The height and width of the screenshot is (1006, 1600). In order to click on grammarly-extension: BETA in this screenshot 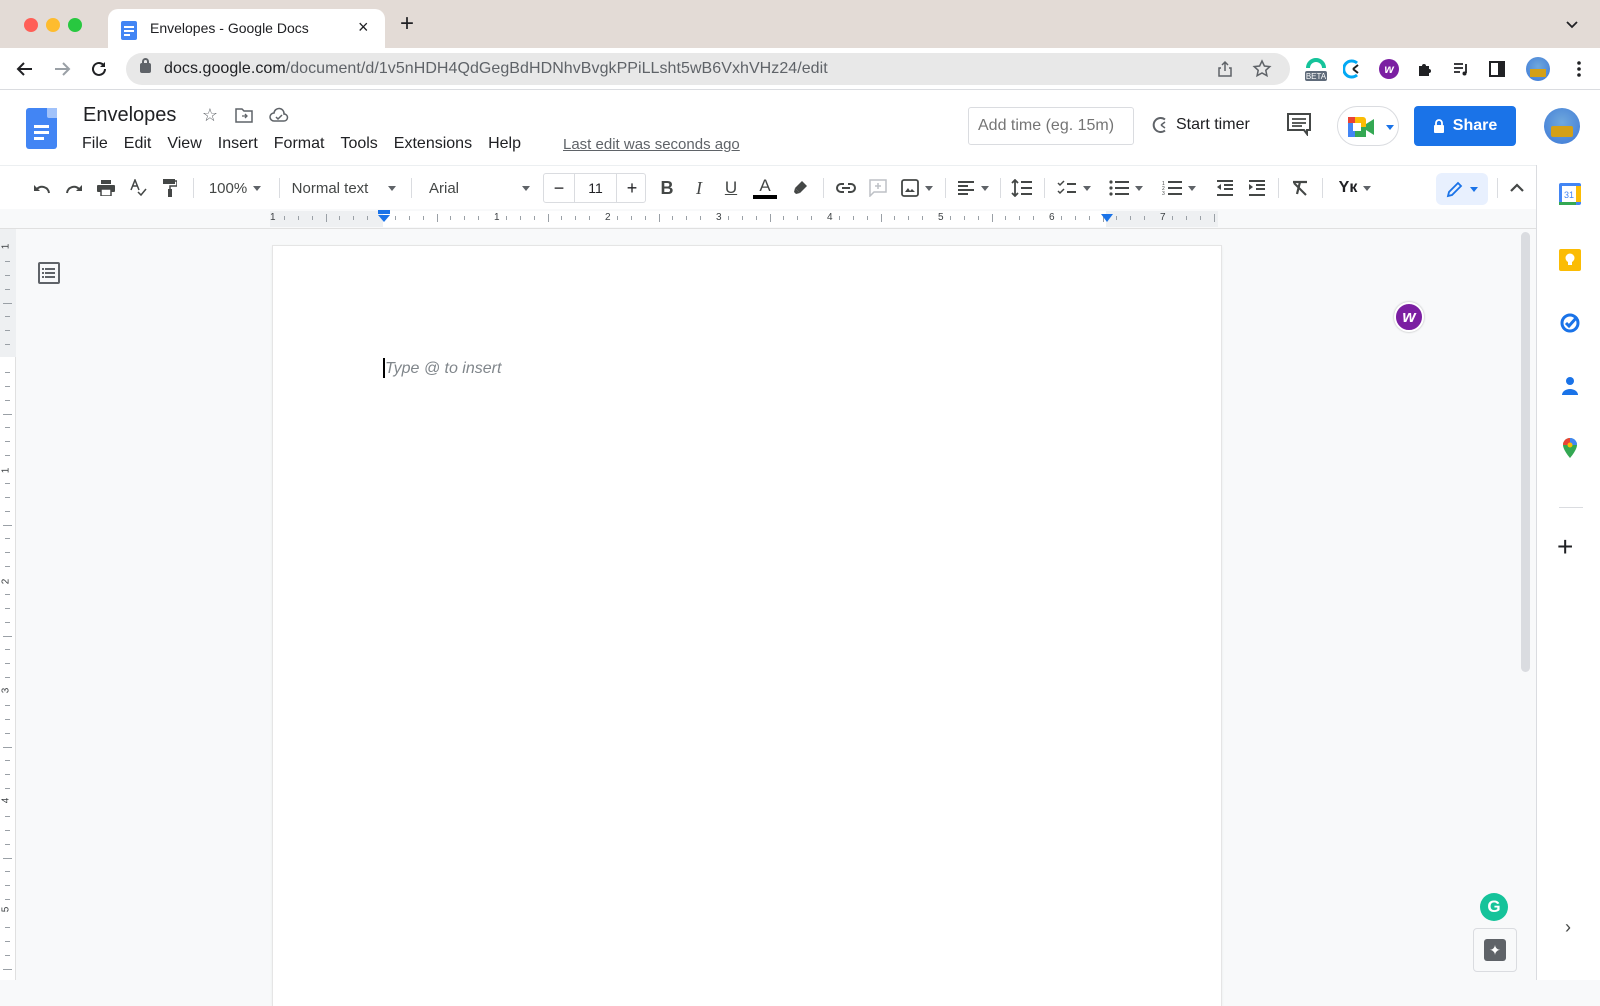, I will do `click(1316, 69)`.